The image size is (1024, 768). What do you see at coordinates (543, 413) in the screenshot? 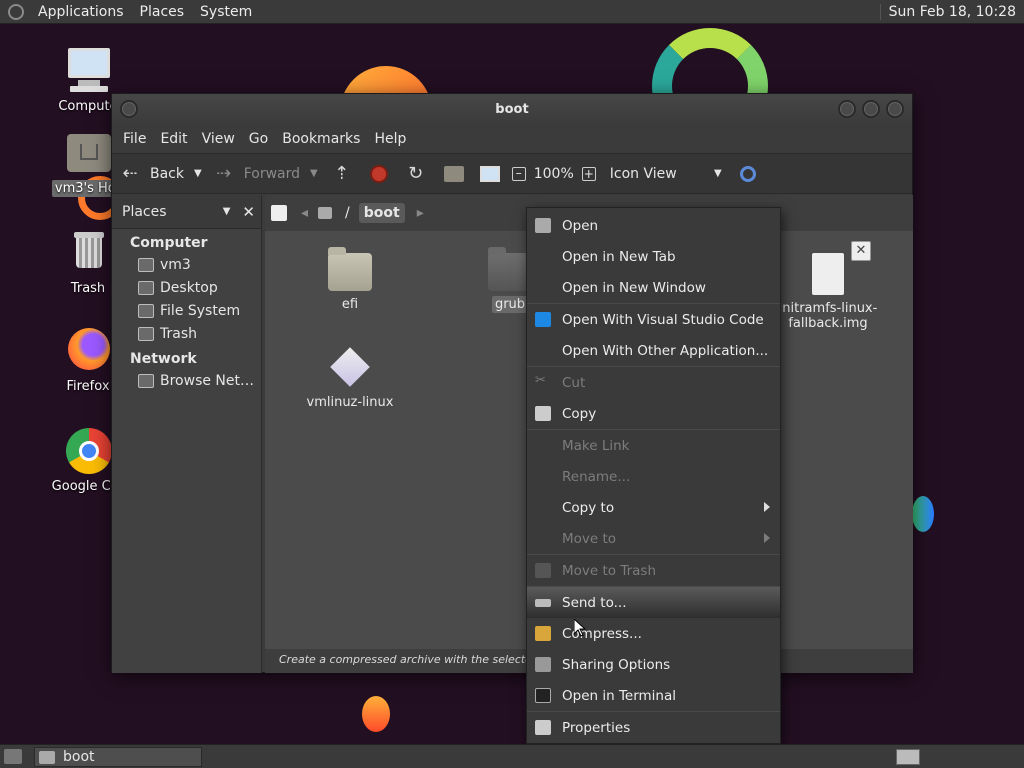
I see `copy-icon` at bounding box center [543, 413].